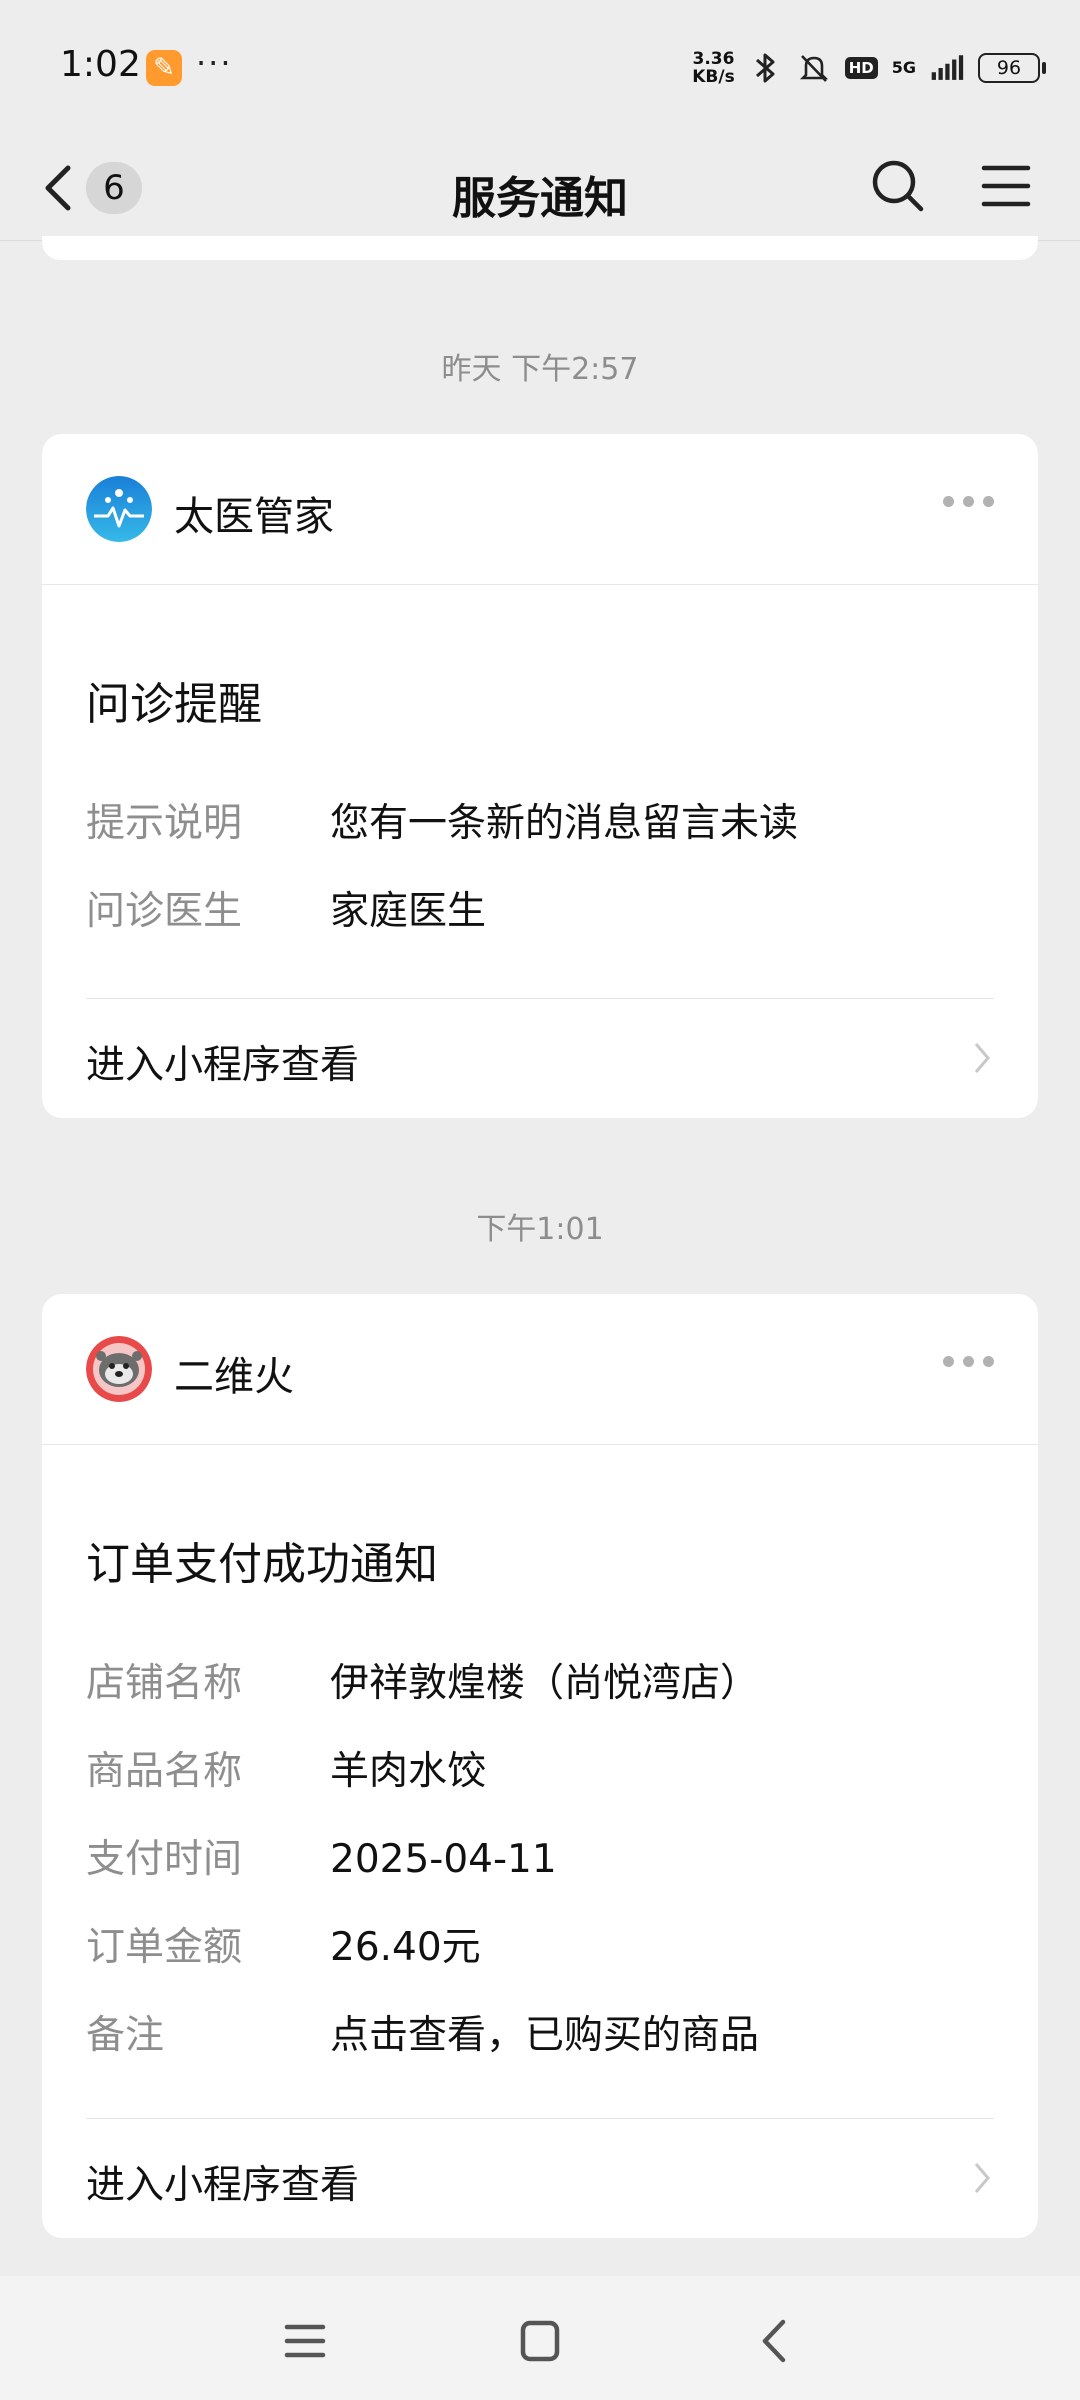 The width and height of the screenshot is (1080, 2400). I want to click on net-speed-value: 3.36, so click(713, 59).